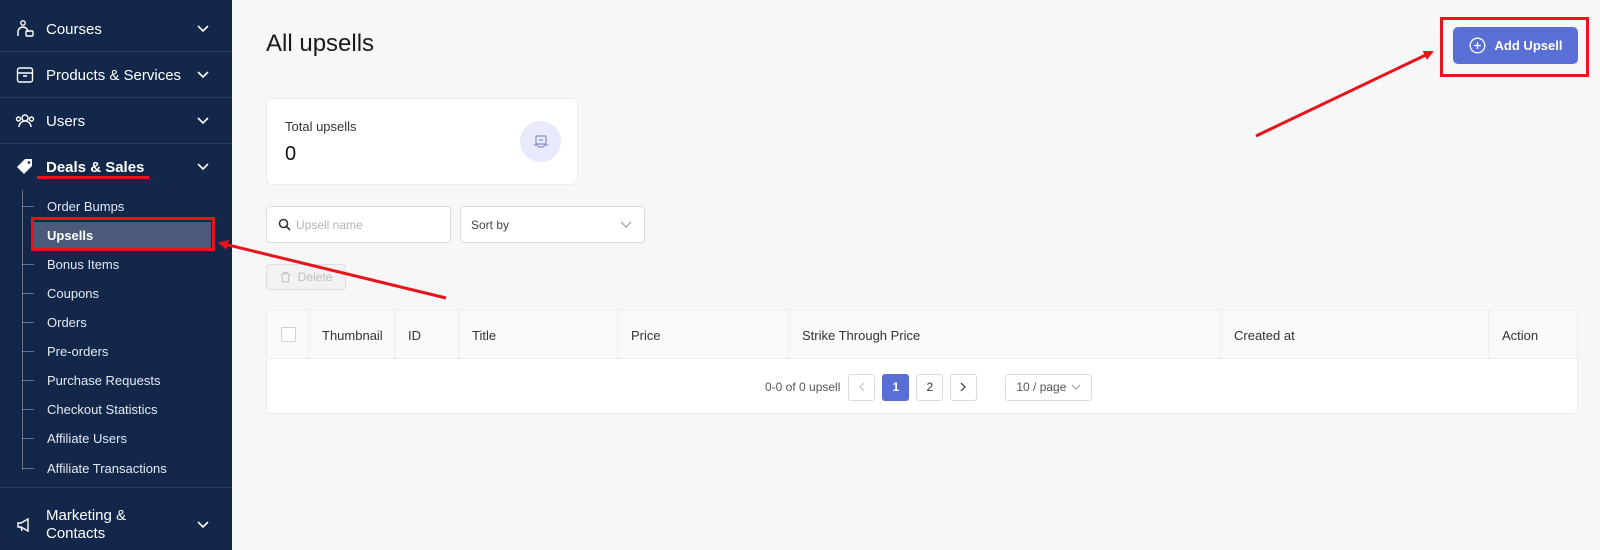 The height and width of the screenshot is (550, 1600). What do you see at coordinates (484, 335) in the screenshot?
I see `column-title: Title` at bounding box center [484, 335].